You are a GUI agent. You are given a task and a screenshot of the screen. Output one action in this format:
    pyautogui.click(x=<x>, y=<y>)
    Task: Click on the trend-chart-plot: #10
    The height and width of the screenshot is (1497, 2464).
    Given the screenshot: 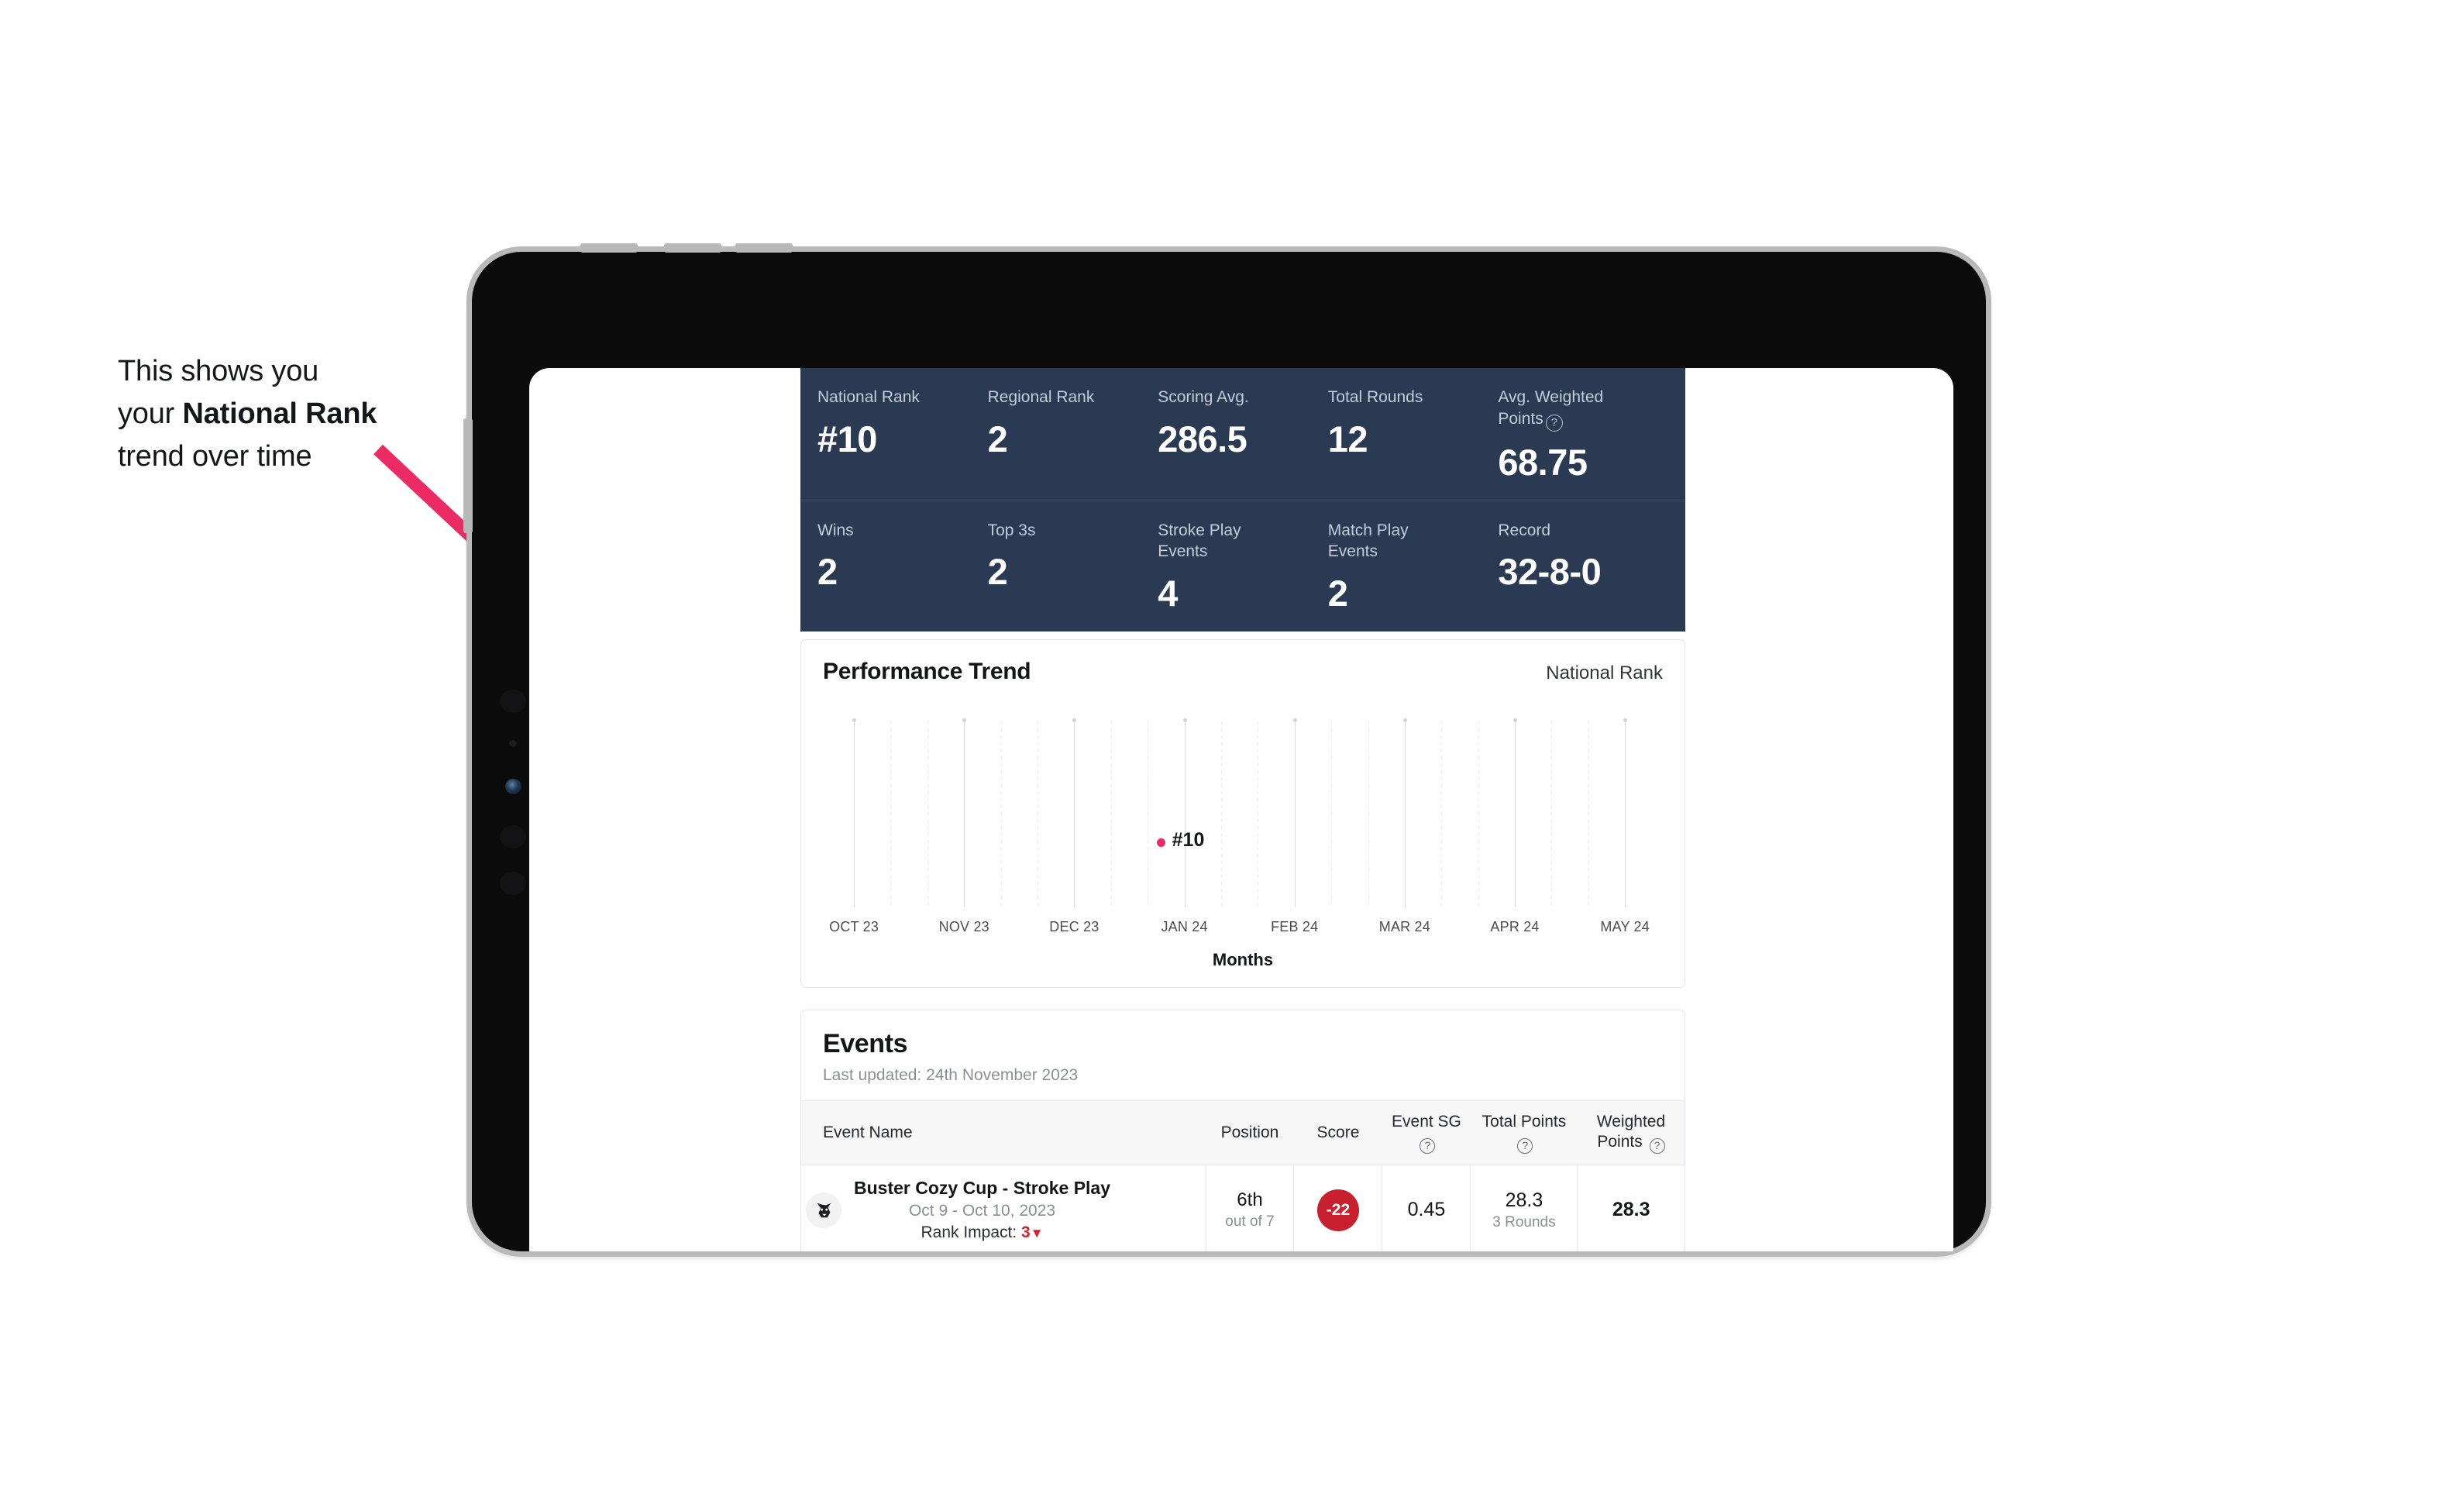 What is the action you would take?
    pyautogui.click(x=1243, y=812)
    